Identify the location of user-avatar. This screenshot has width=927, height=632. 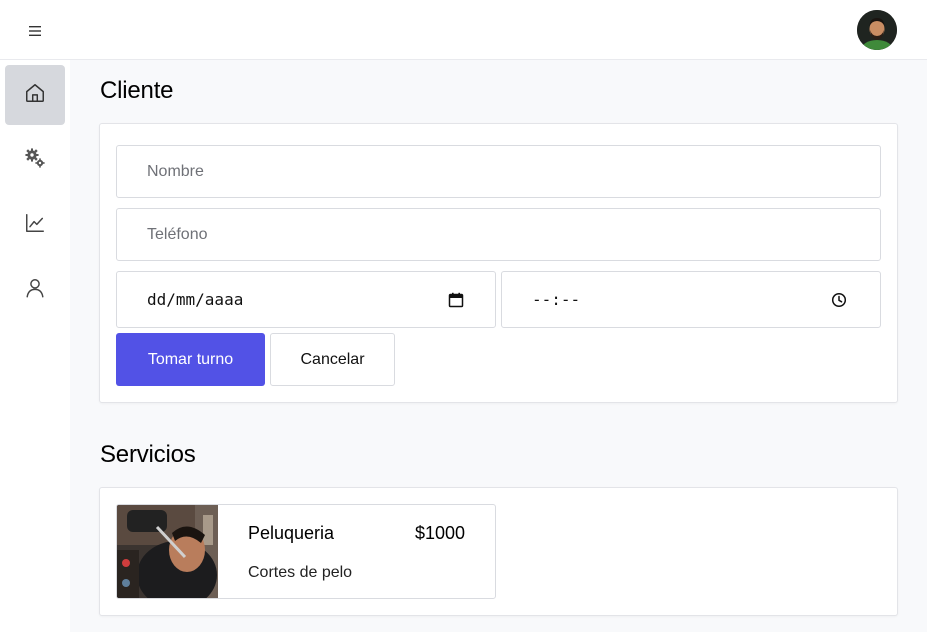
(877, 30).